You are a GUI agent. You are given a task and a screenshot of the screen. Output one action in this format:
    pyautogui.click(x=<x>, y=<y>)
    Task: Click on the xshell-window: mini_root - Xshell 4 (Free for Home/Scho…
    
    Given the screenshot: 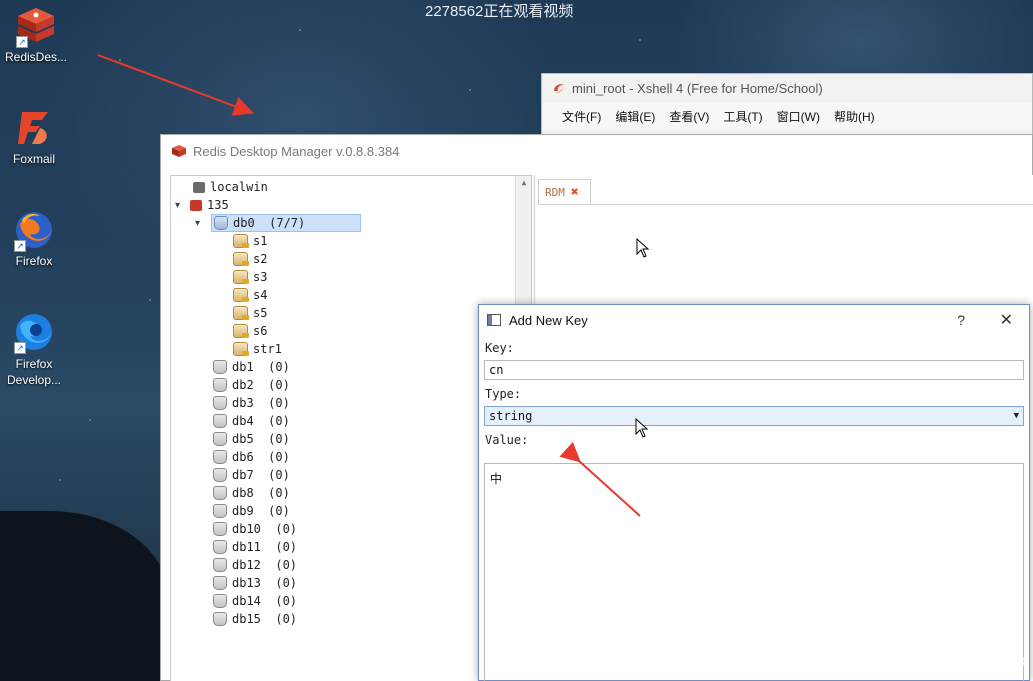 What is the action you would take?
    pyautogui.click(x=787, y=104)
    